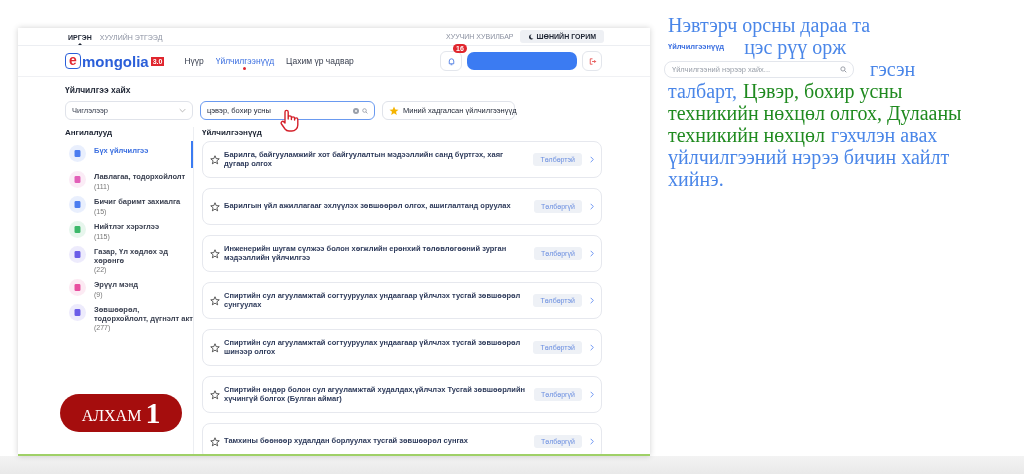 Image resolution: width=1024 pixels, height=474 pixels. What do you see at coordinates (809, 157) in the screenshot?
I see `instruction-text: үйлчилгээний нэрээ бичин хайлт` at bounding box center [809, 157].